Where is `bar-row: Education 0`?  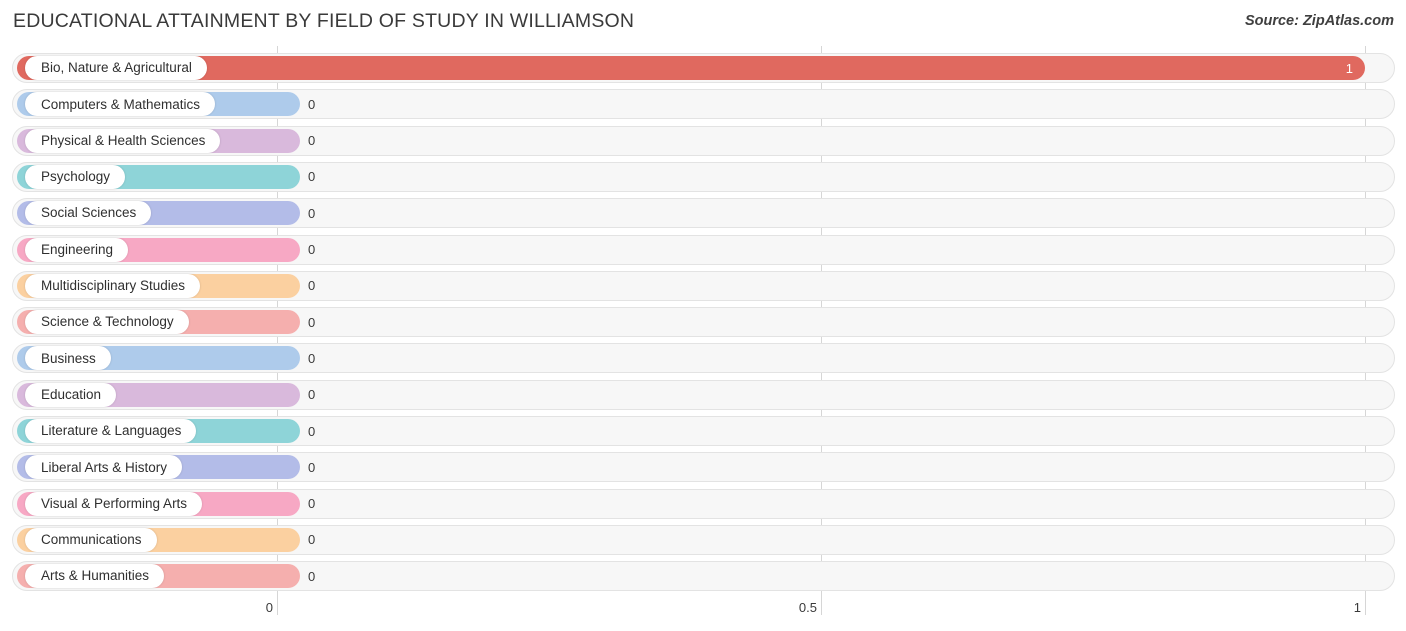
bar-row: Education 0 is located at coordinates (703, 394).